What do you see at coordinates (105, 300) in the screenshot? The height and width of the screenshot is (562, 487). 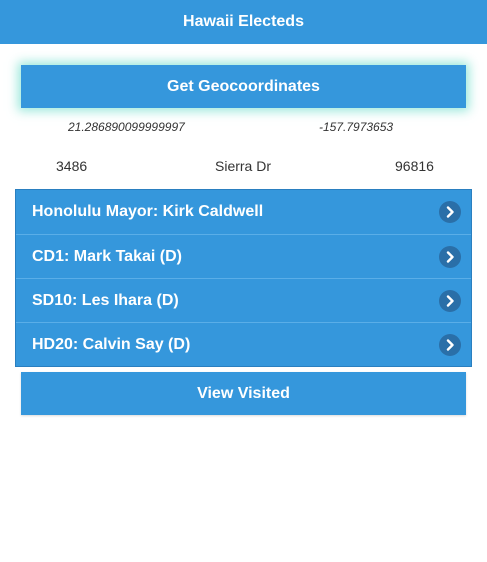 I see `official-label: SD10: Les Ihara (D)` at bounding box center [105, 300].